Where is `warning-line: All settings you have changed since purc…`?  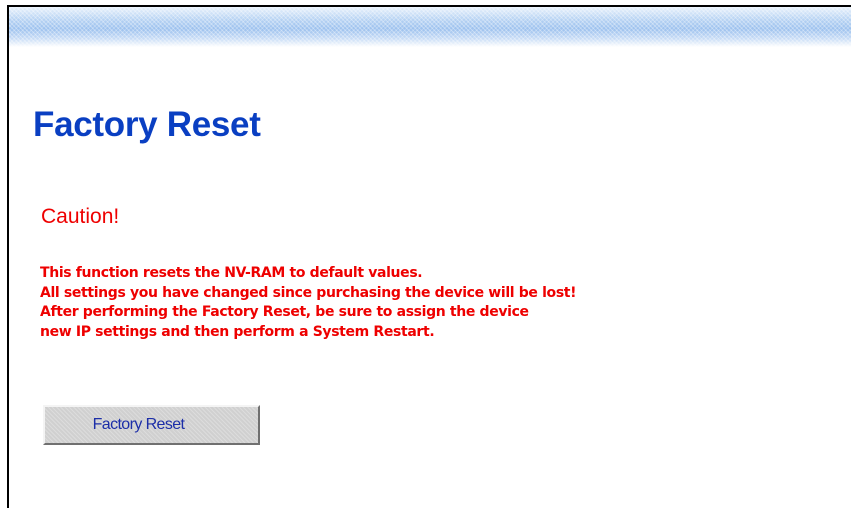
warning-line: All settings you have changed since purc… is located at coordinates (308, 292).